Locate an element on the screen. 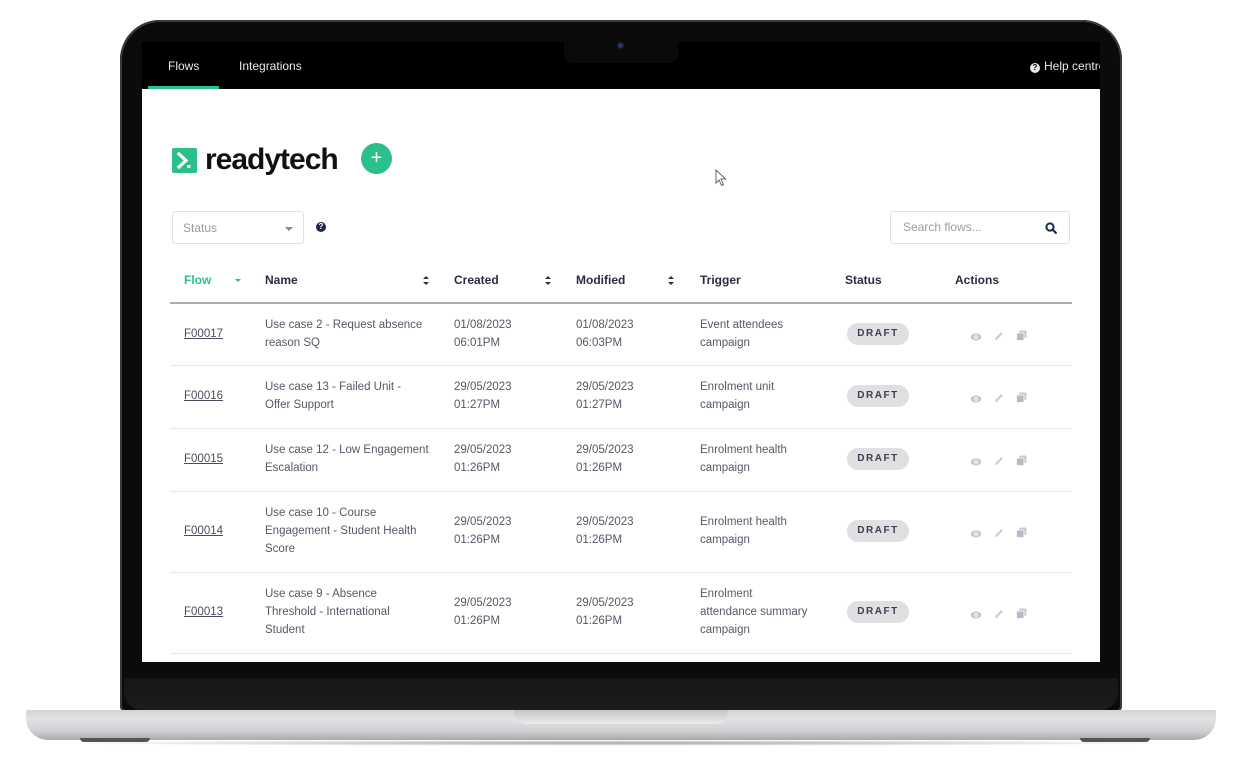 The image size is (1242, 758). flow-id-link: F00014 is located at coordinates (203, 531).